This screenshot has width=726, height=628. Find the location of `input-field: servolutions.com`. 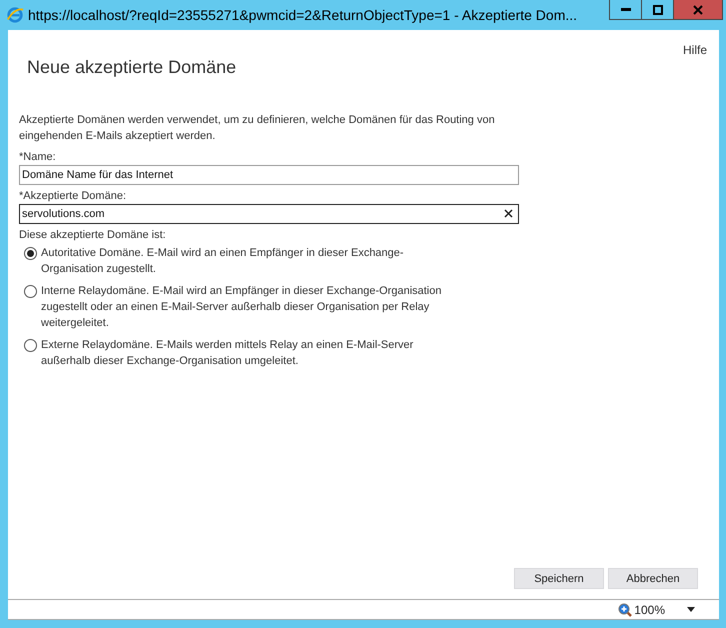

input-field: servolutions.com is located at coordinates (269, 214).